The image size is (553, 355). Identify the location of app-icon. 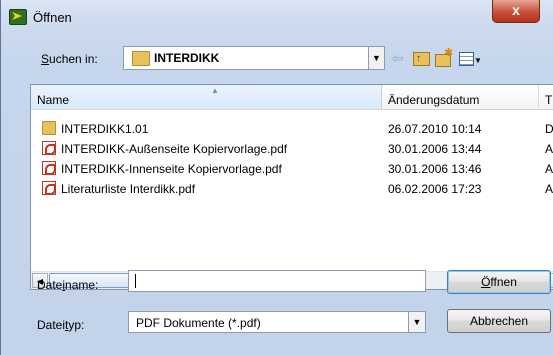
(18, 17).